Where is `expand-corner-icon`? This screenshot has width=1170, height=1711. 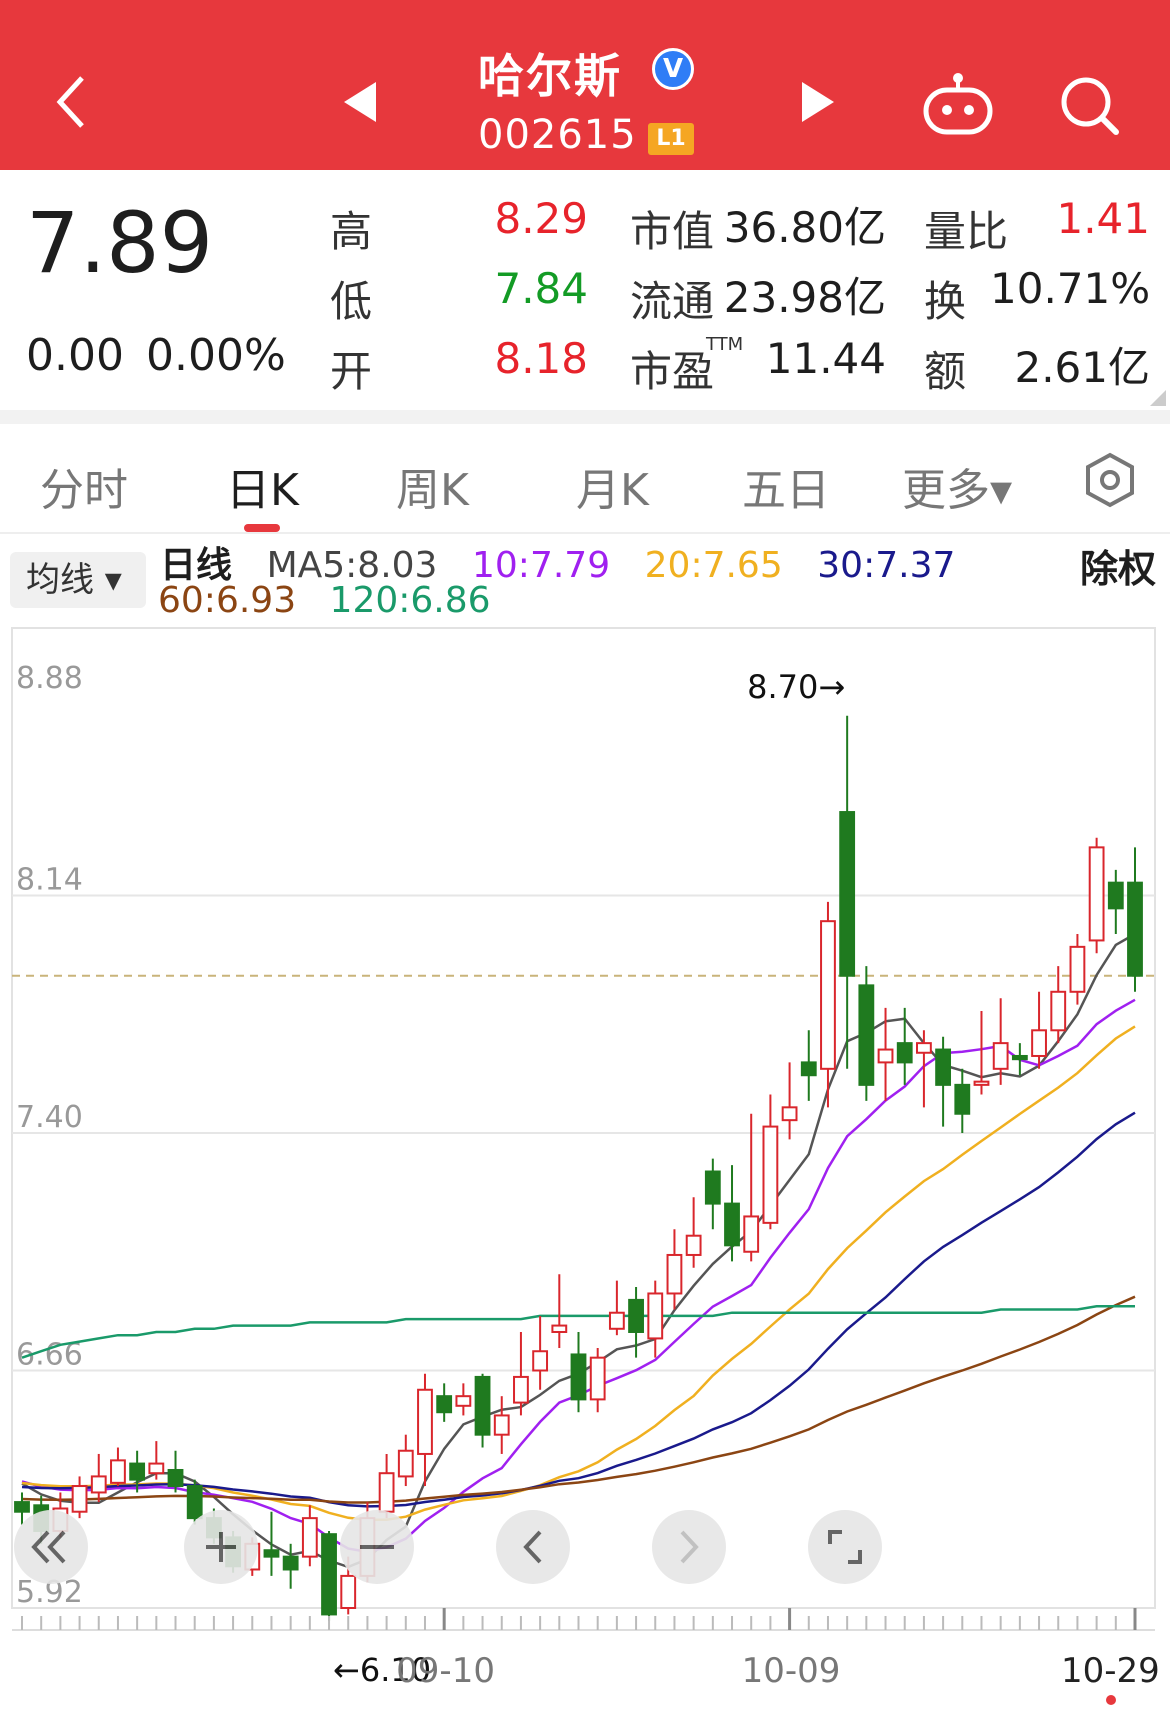 expand-corner-icon is located at coordinates (1158, 398).